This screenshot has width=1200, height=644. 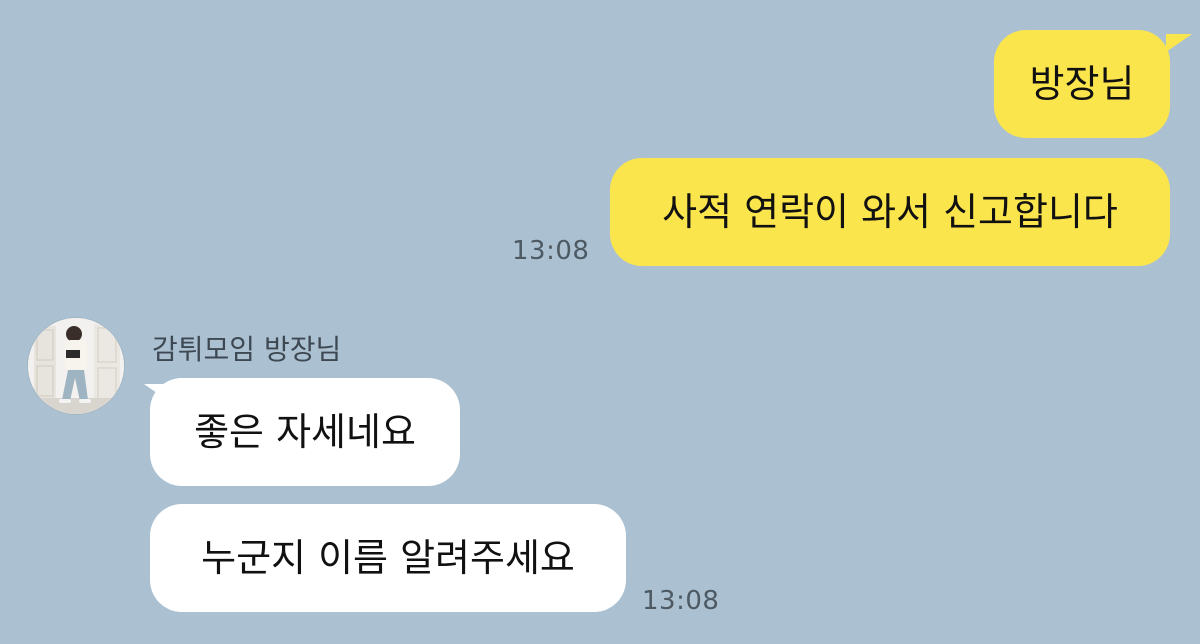 I want to click on incoming-message: 좋은 자세네요, so click(x=305, y=432).